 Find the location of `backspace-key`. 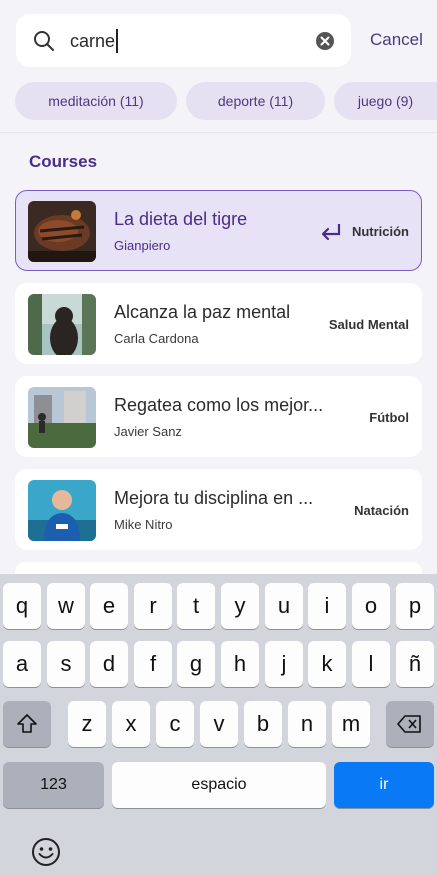

backspace-key is located at coordinates (410, 724).